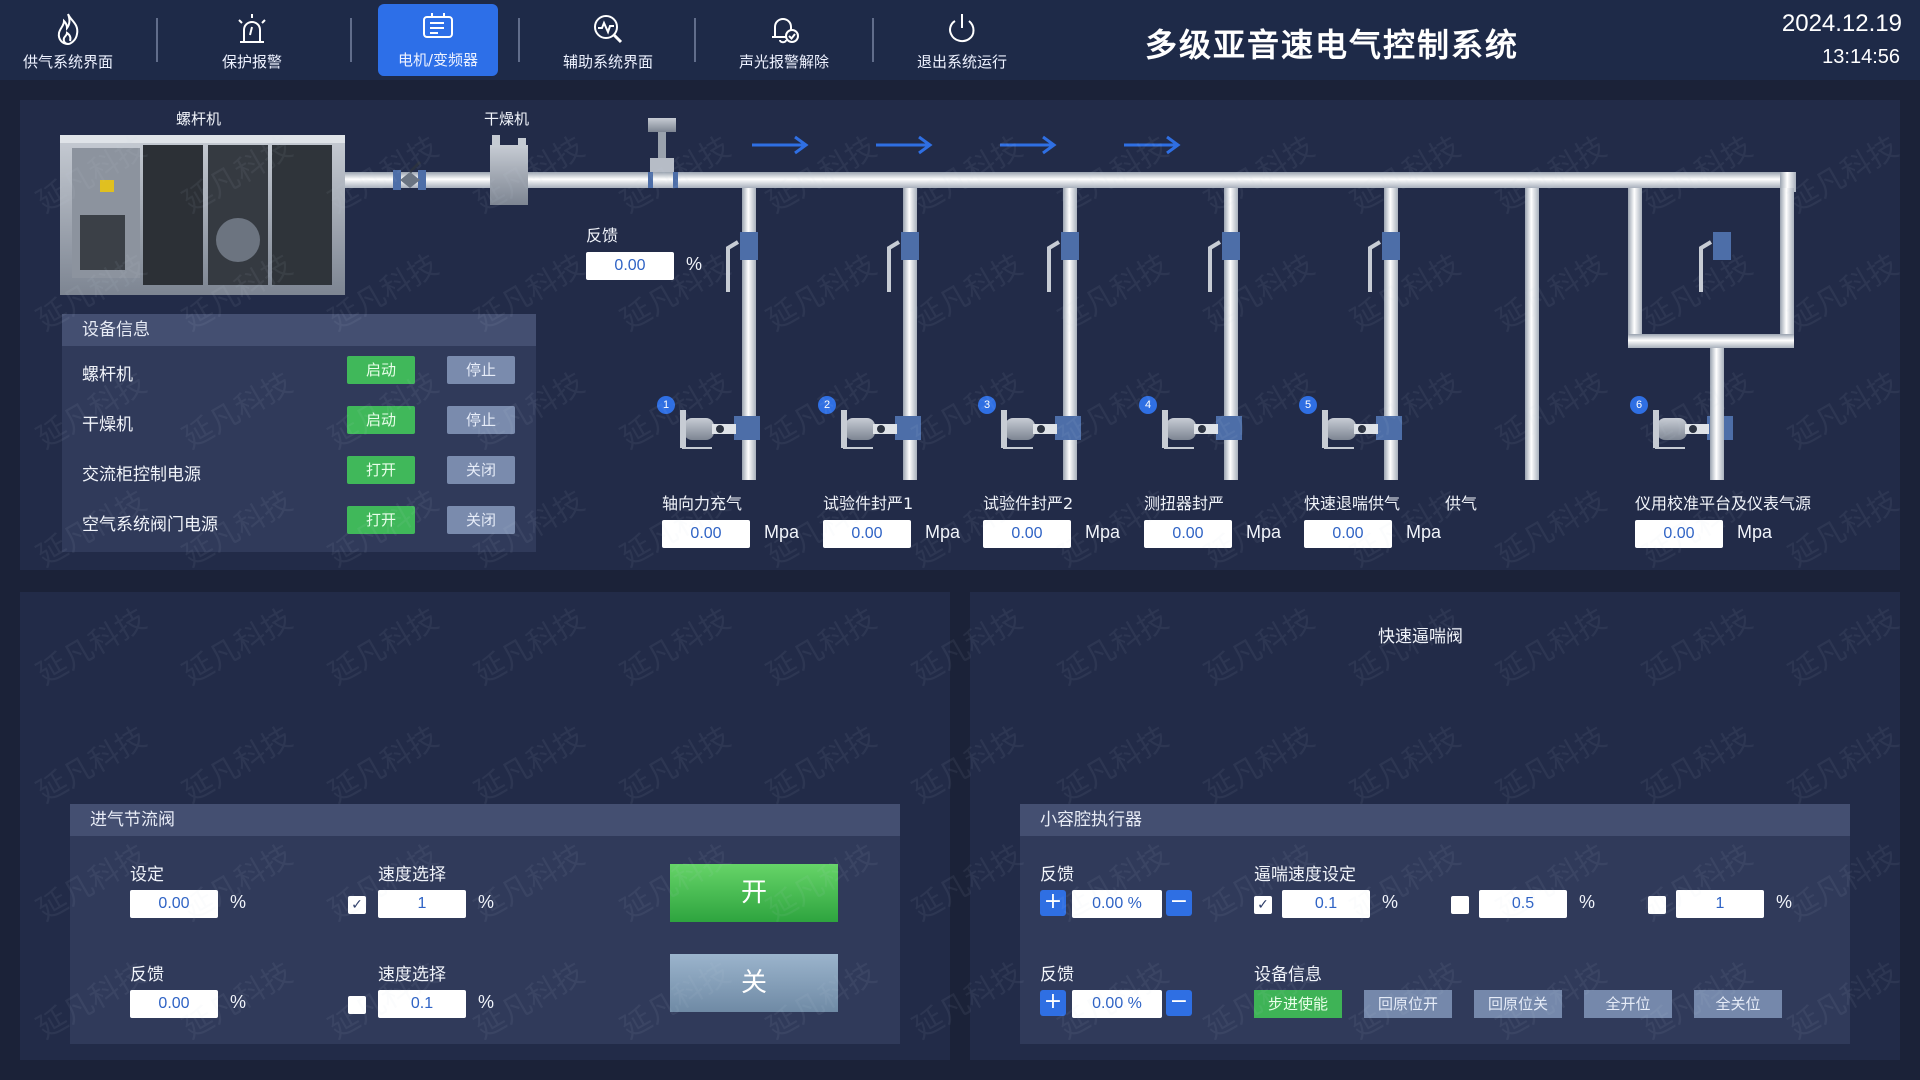 This screenshot has width=1920, height=1080. I want to click on device-row-label: 交流柜控制电源, so click(141, 475).